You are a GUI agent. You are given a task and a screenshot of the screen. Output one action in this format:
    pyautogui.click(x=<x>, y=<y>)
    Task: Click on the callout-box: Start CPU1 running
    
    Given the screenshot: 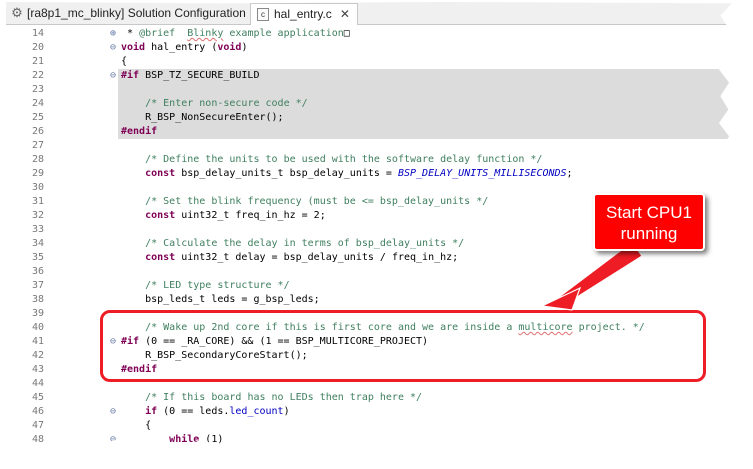 What is the action you would take?
    pyautogui.click(x=649, y=222)
    